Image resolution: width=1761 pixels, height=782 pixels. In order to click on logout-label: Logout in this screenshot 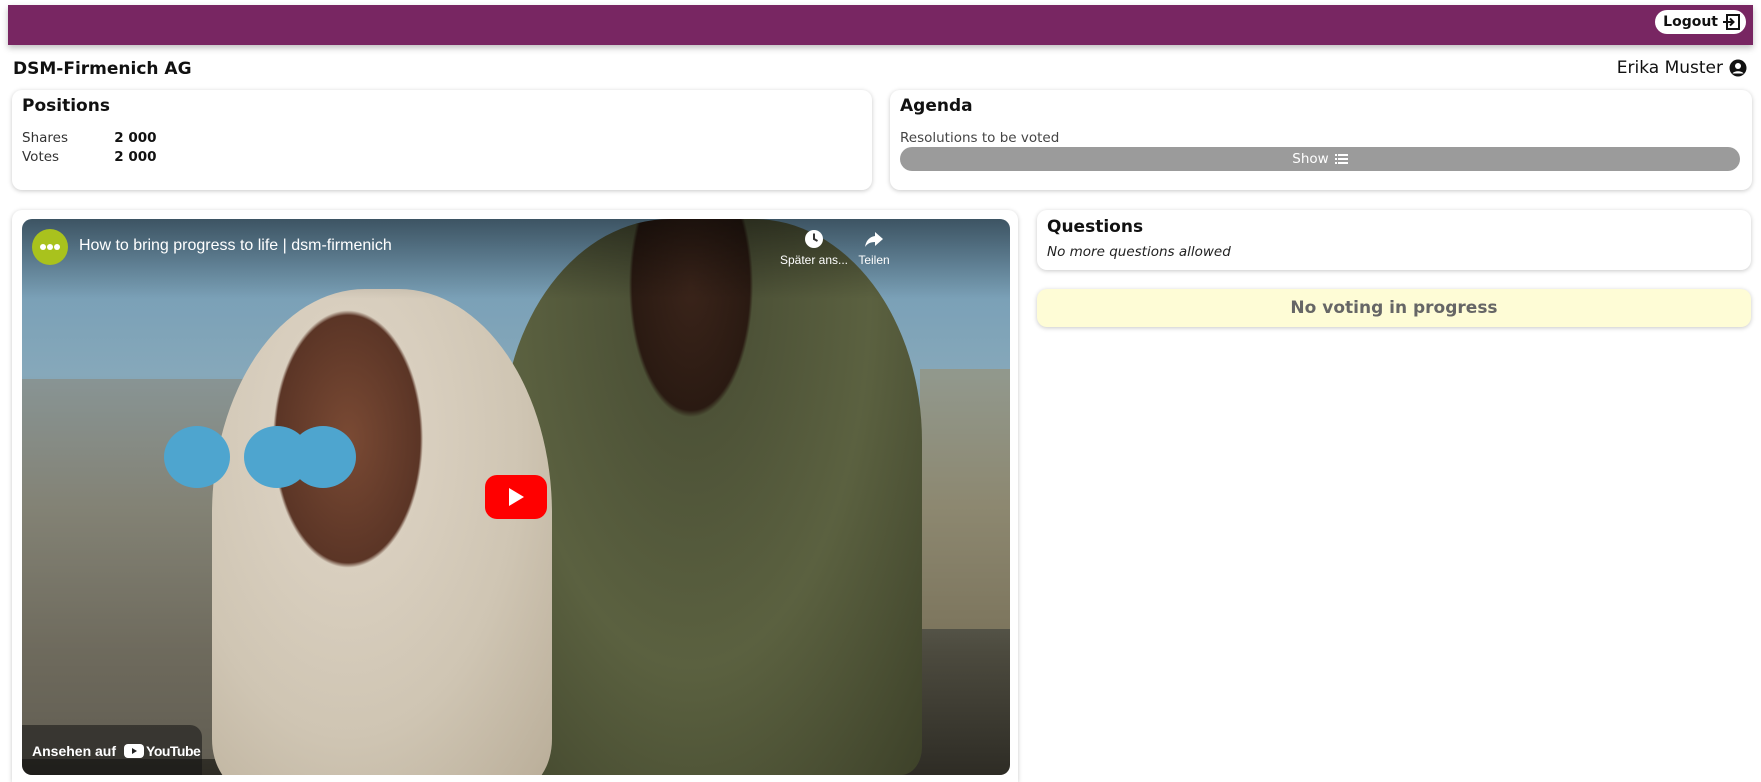, I will do `click(1690, 22)`.